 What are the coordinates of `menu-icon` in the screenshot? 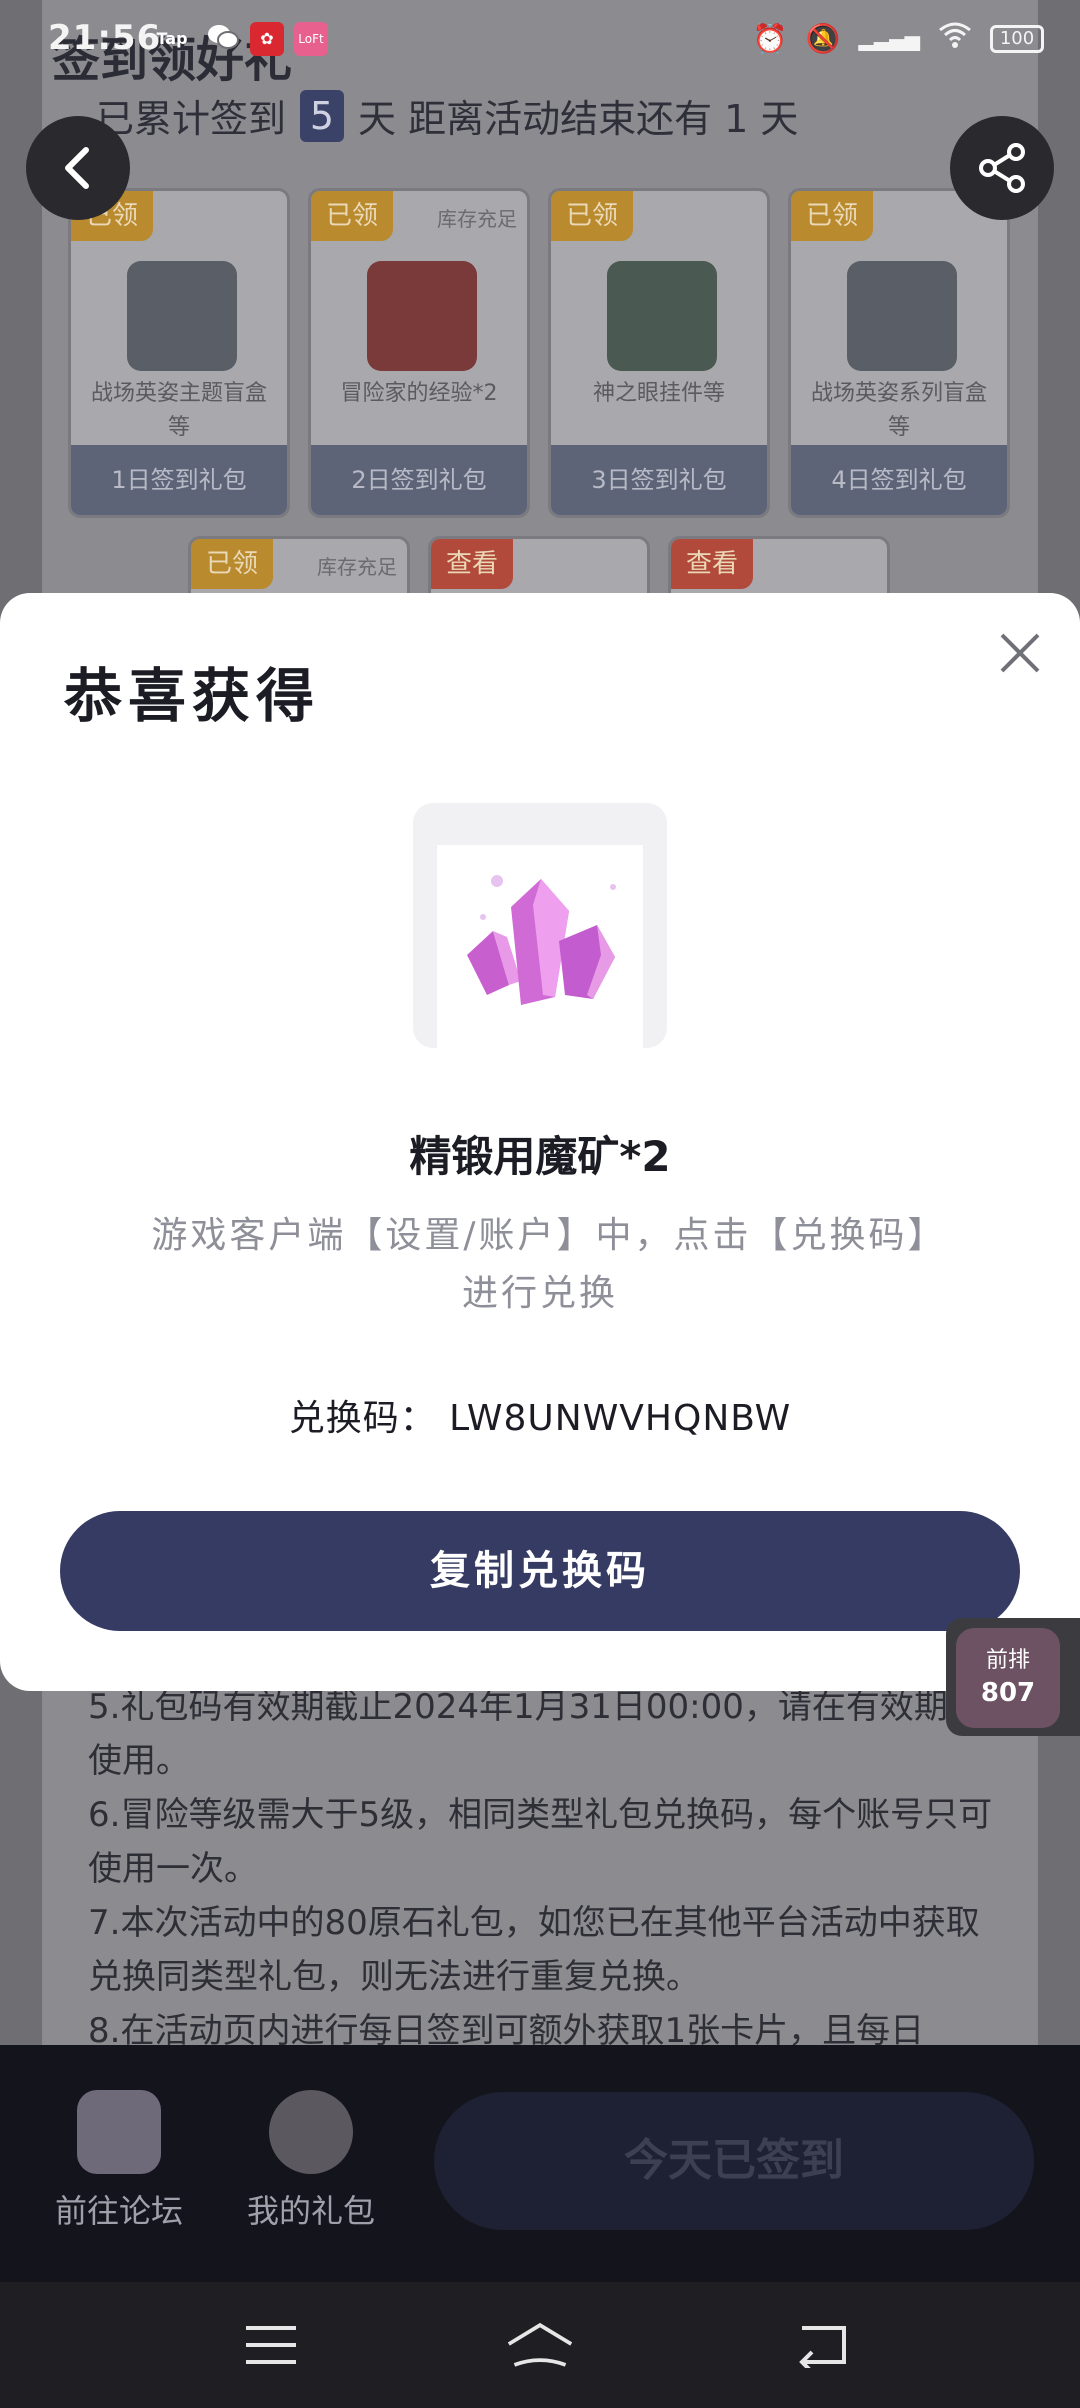 It's located at (271, 2345).